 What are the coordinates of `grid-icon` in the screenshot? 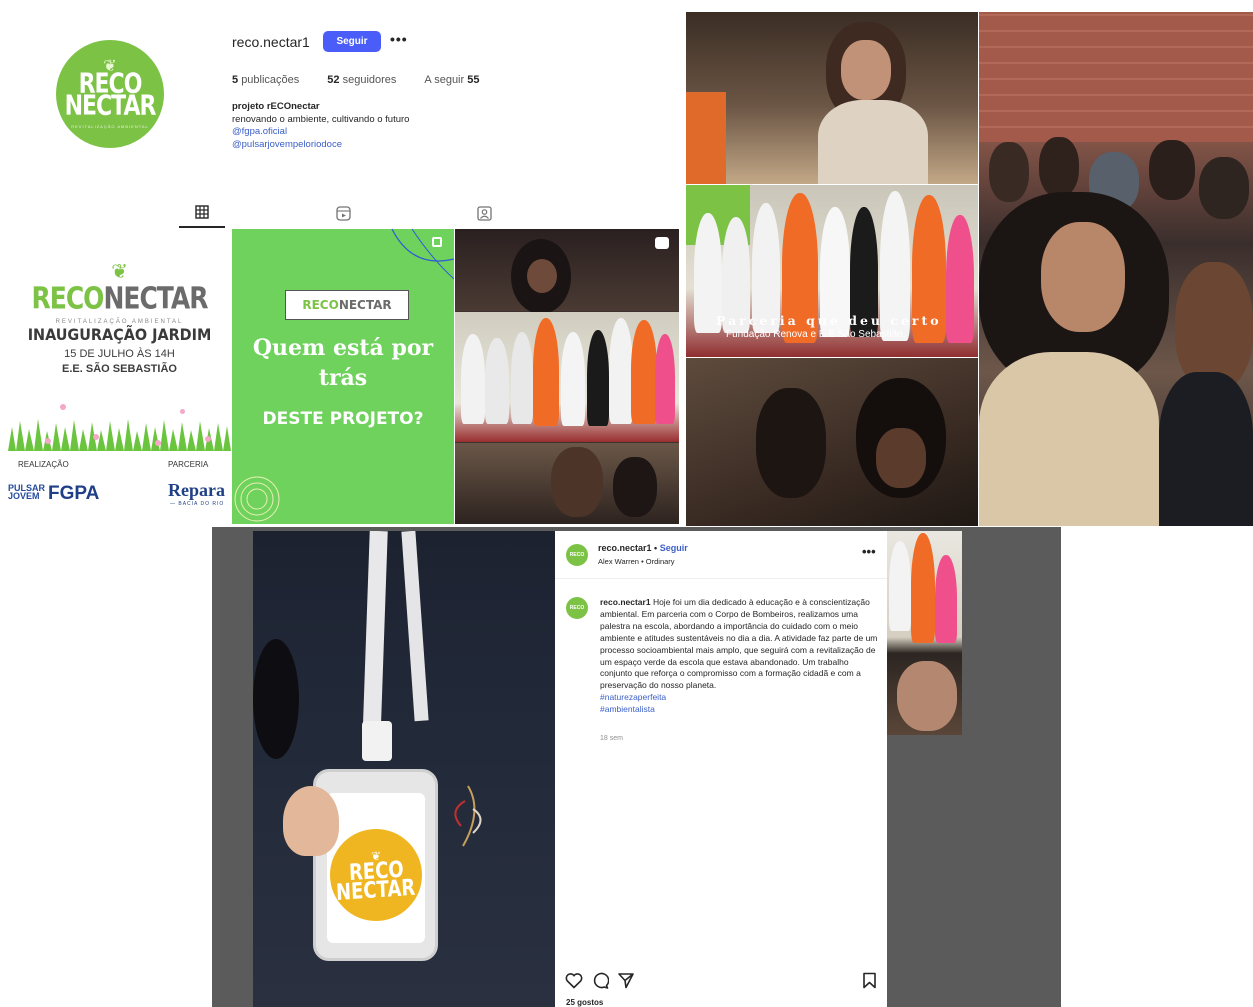 It's located at (202, 212).